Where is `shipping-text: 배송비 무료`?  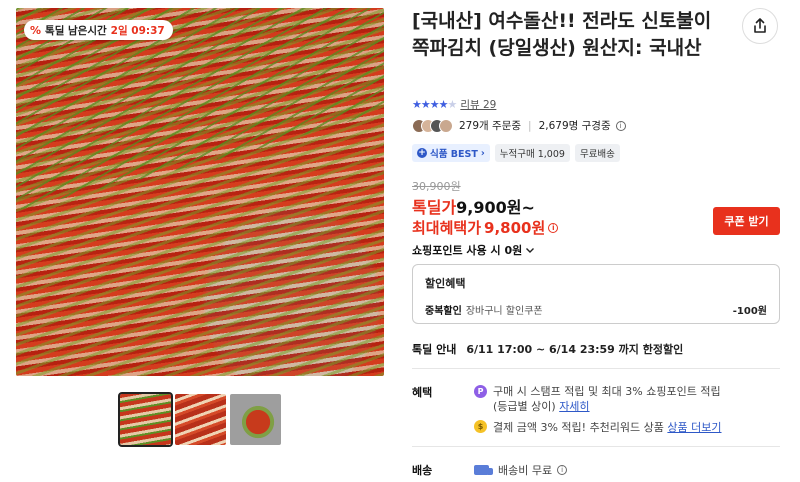
shipping-text: 배송비 무료 is located at coordinates (525, 470).